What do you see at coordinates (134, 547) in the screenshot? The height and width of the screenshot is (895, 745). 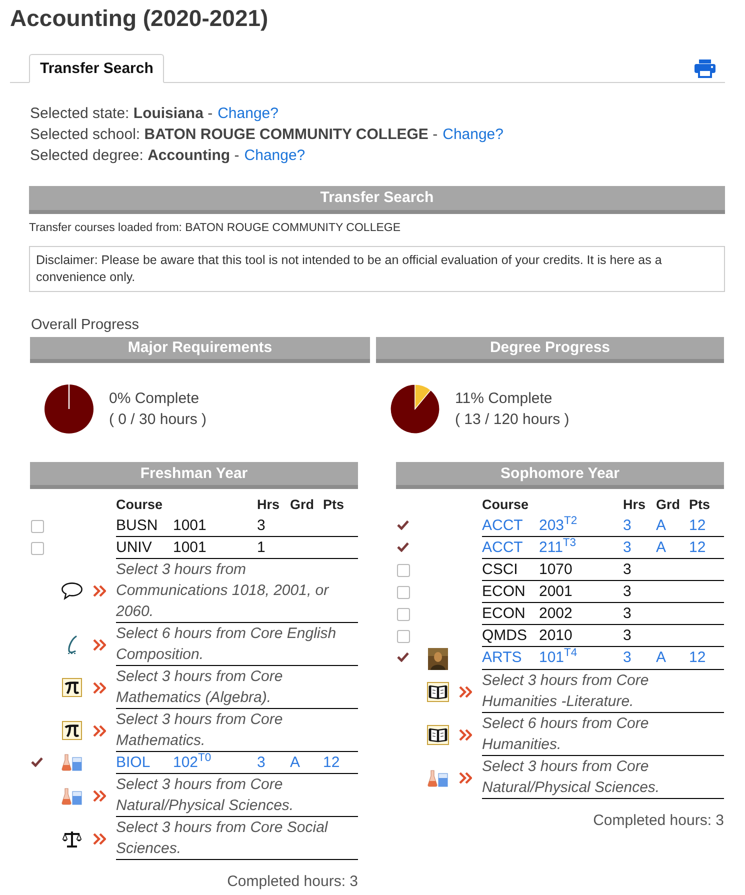 I see `course-subject: UNIV` at bounding box center [134, 547].